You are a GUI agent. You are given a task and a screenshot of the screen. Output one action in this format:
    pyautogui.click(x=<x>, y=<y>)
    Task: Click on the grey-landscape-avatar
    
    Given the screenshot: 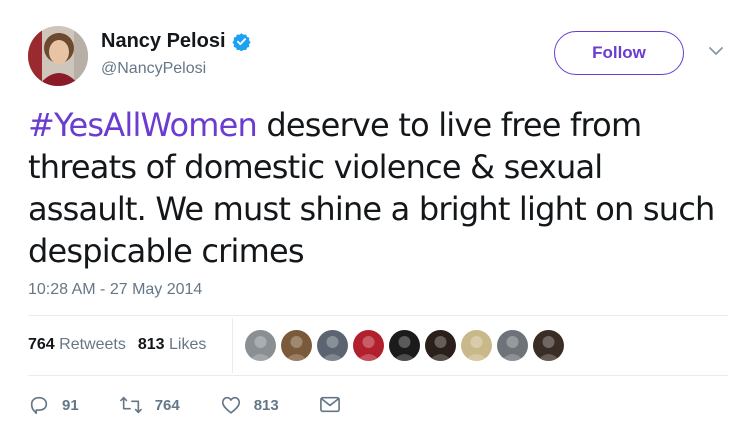 What is the action you would take?
    pyautogui.click(x=512, y=345)
    